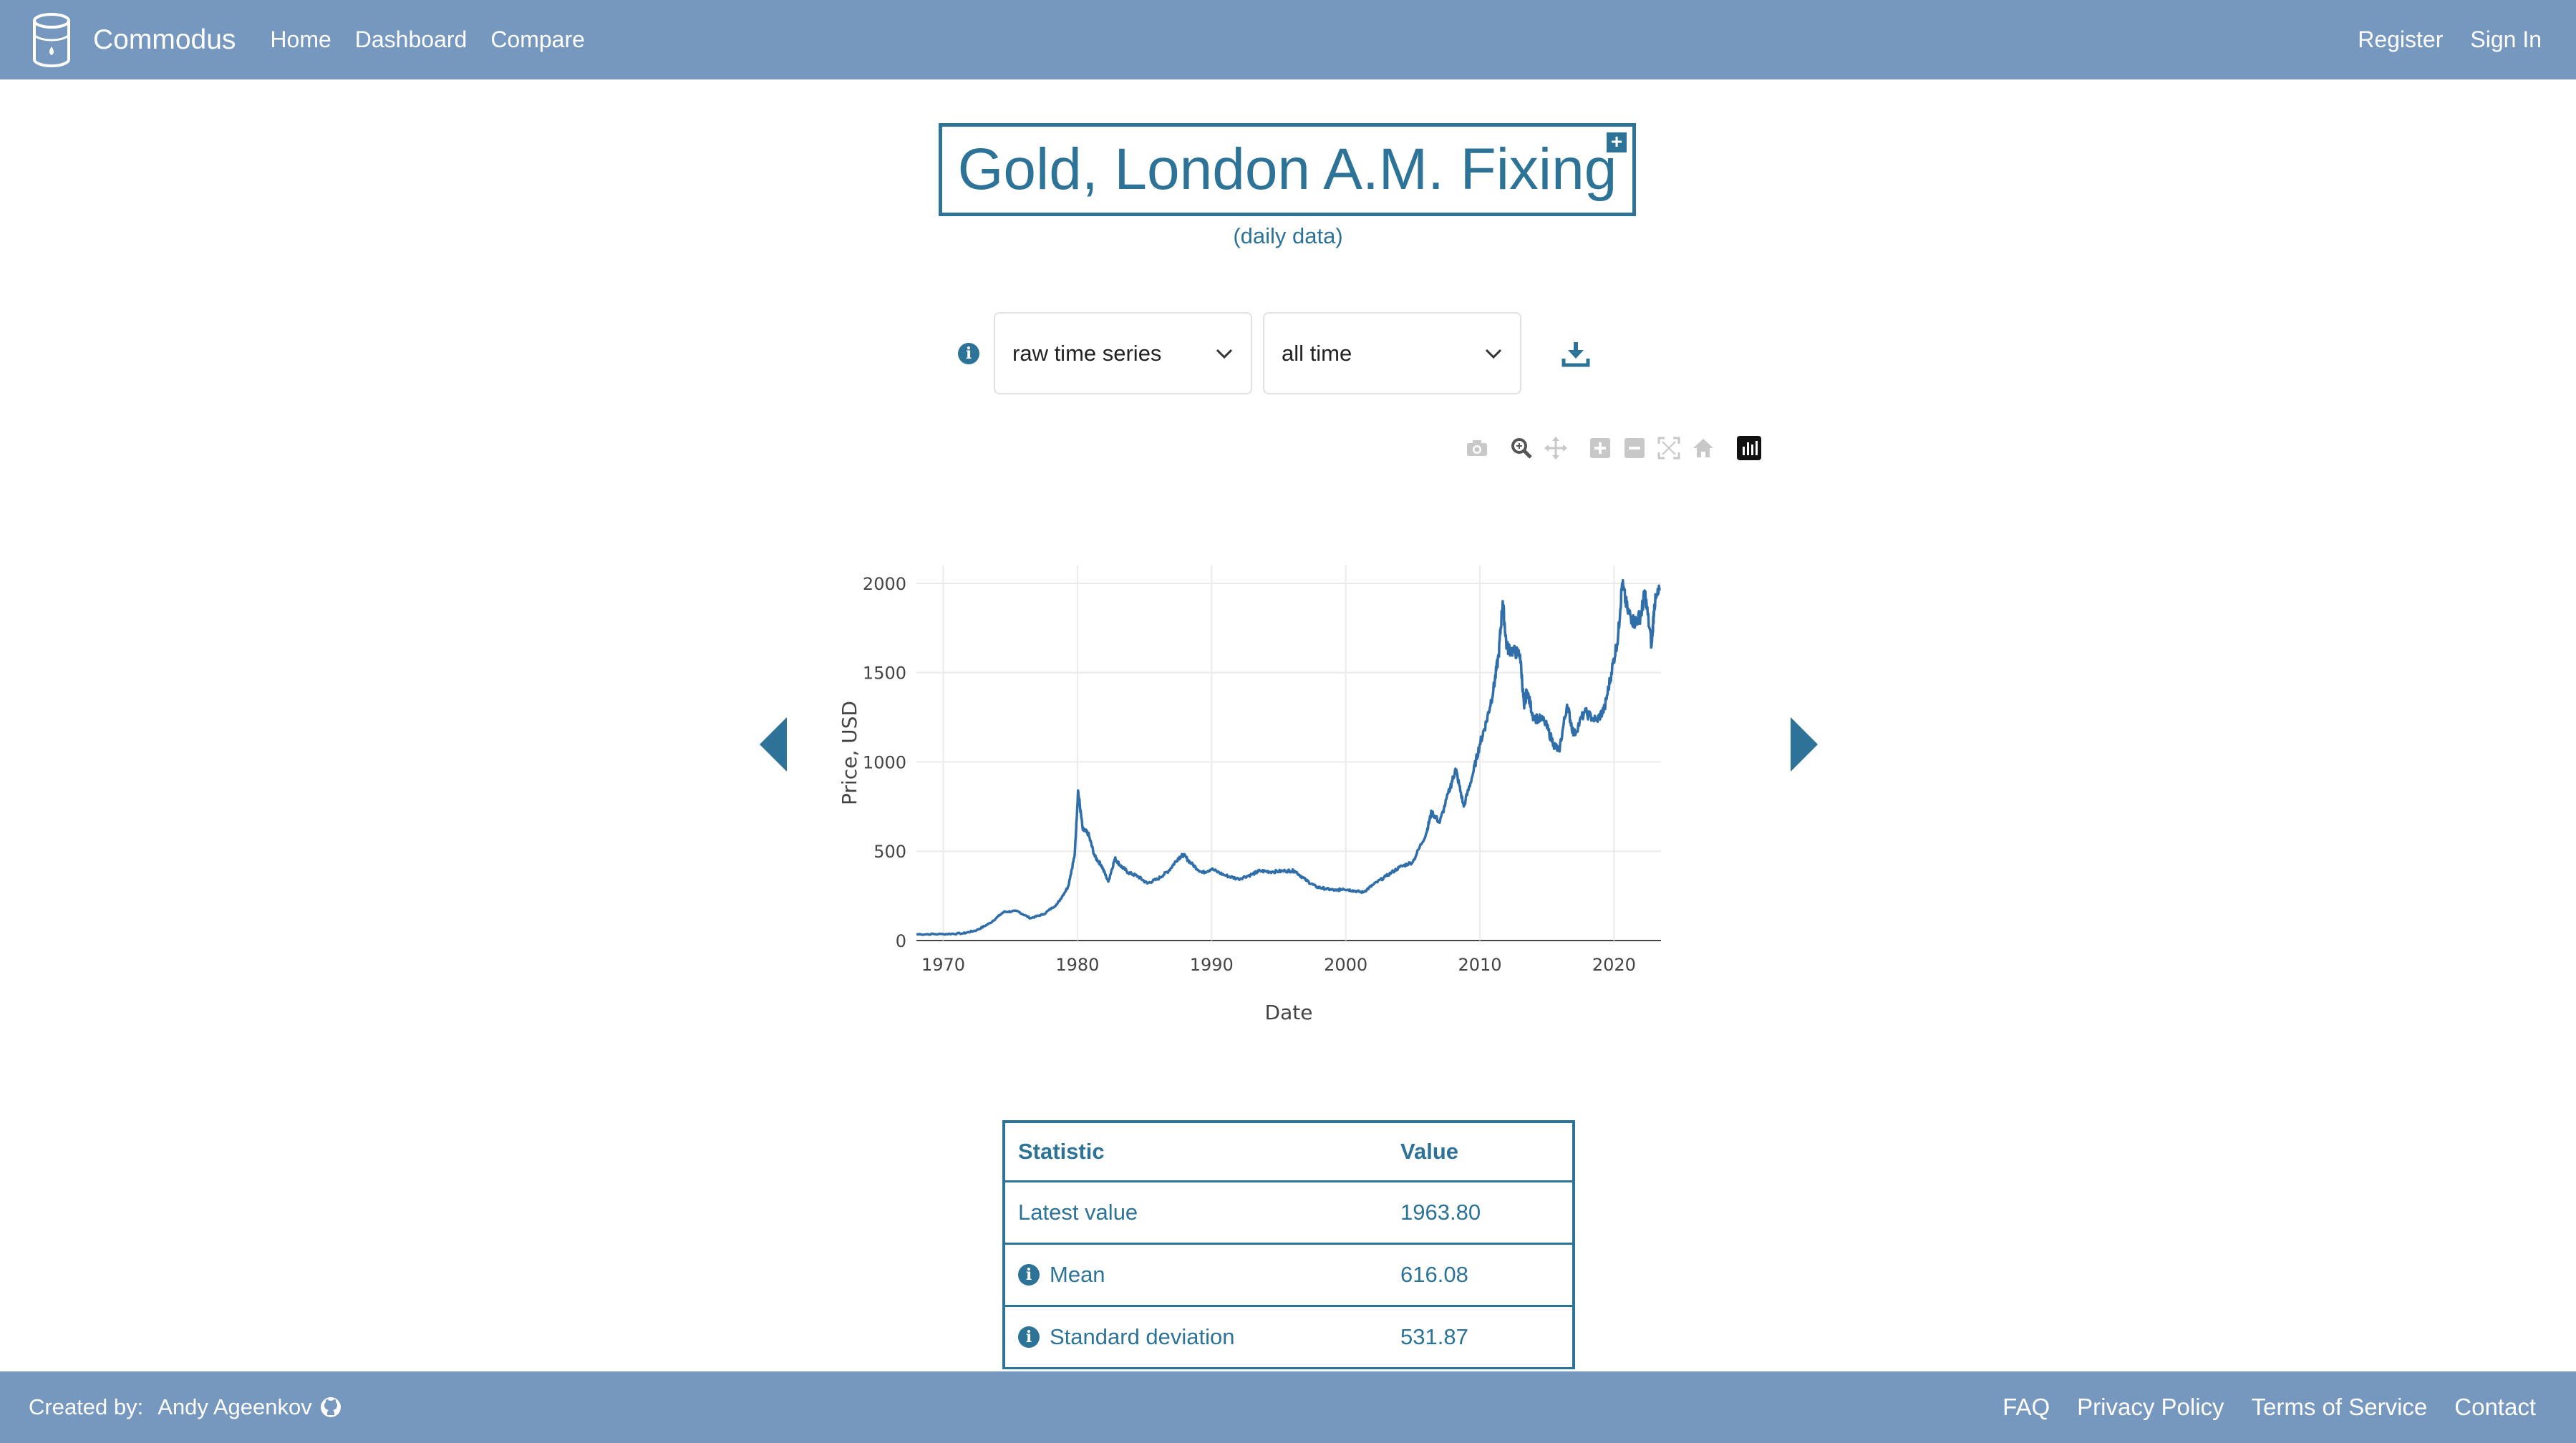  What do you see at coordinates (1429, 1151) in the screenshot?
I see `value-column-header: Value` at bounding box center [1429, 1151].